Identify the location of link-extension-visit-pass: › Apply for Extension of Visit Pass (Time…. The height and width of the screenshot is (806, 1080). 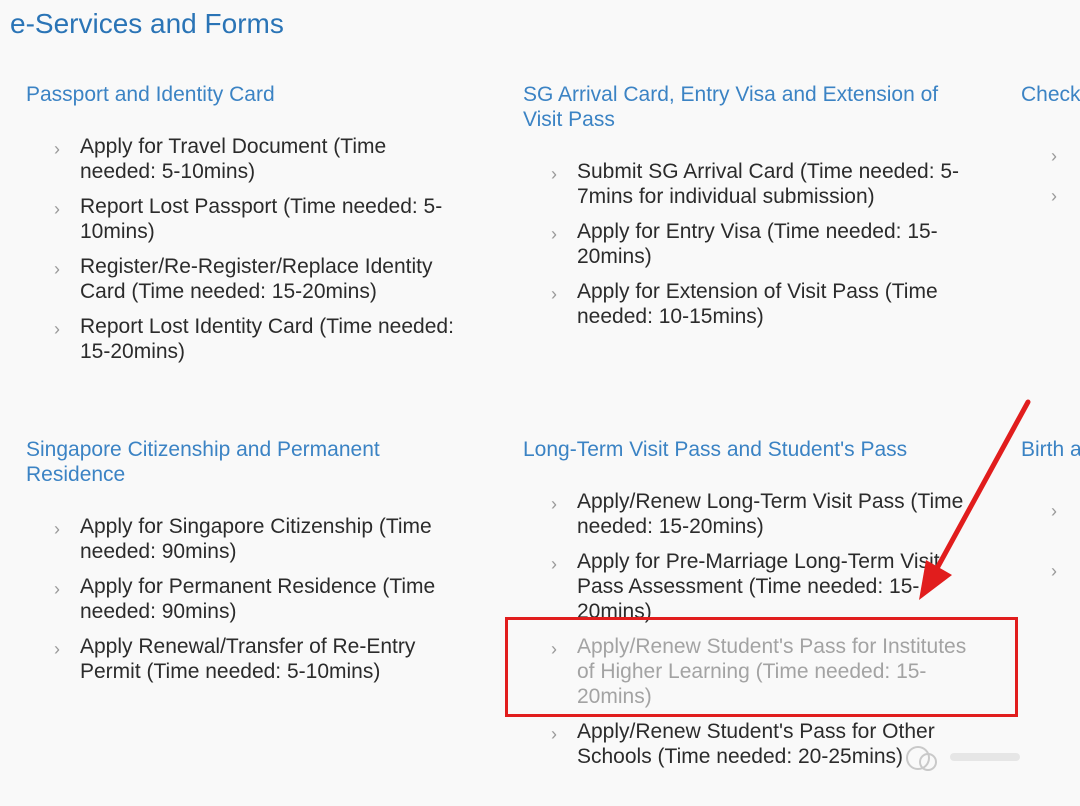
(745, 304).